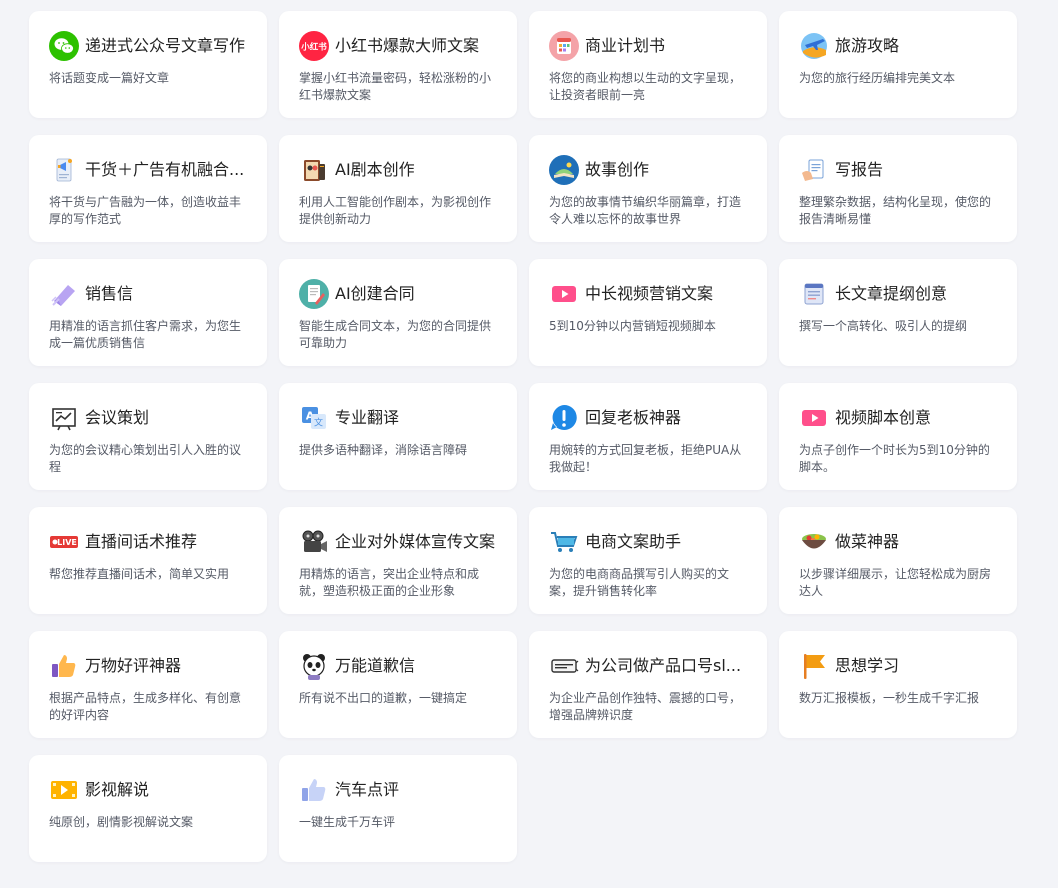 The image size is (1058, 888). I want to click on storybook-icon, so click(564, 170).